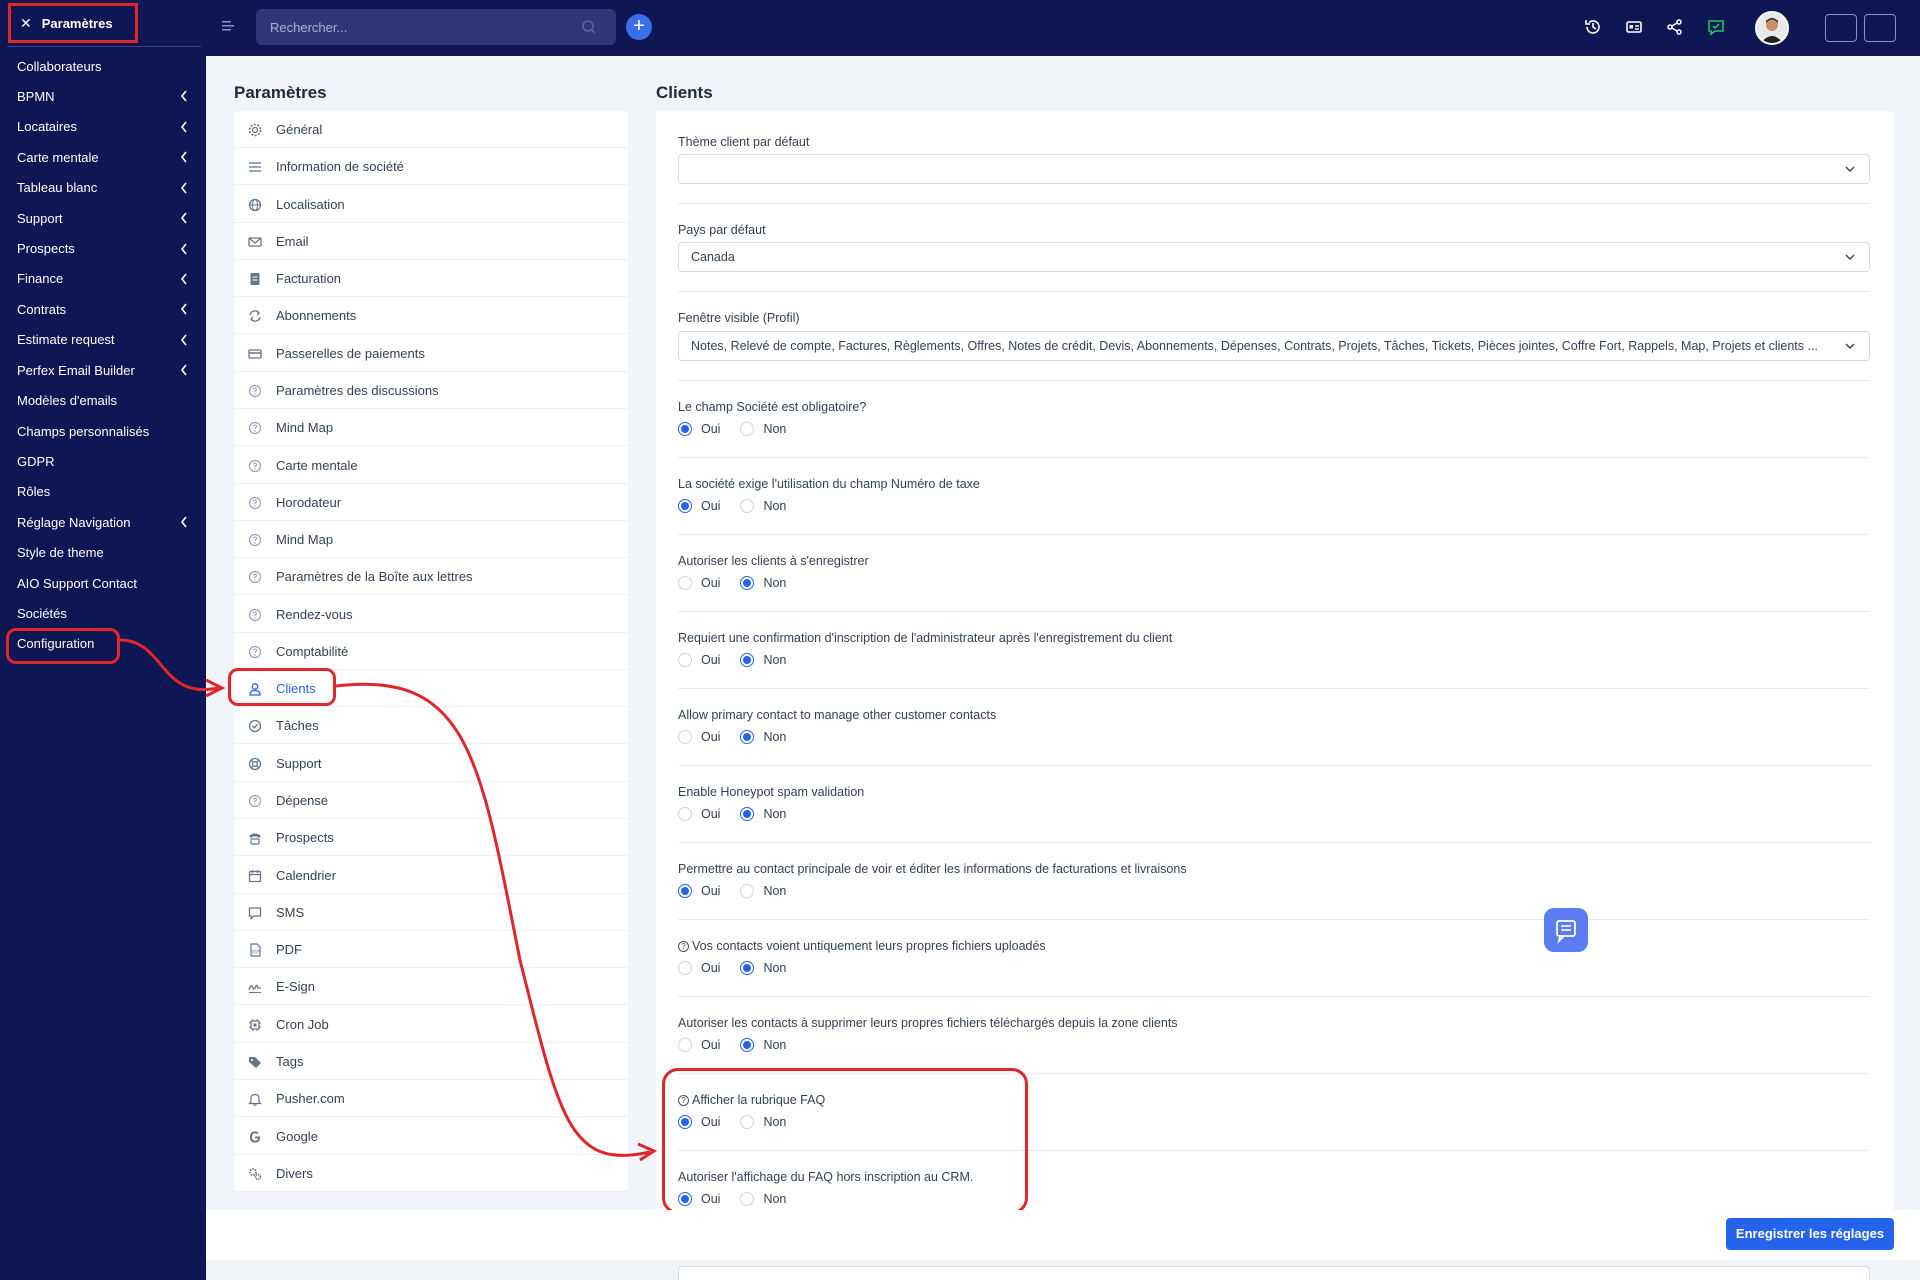 The height and width of the screenshot is (1280, 1920). What do you see at coordinates (1675, 27) in the screenshot?
I see `share-icon` at bounding box center [1675, 27].